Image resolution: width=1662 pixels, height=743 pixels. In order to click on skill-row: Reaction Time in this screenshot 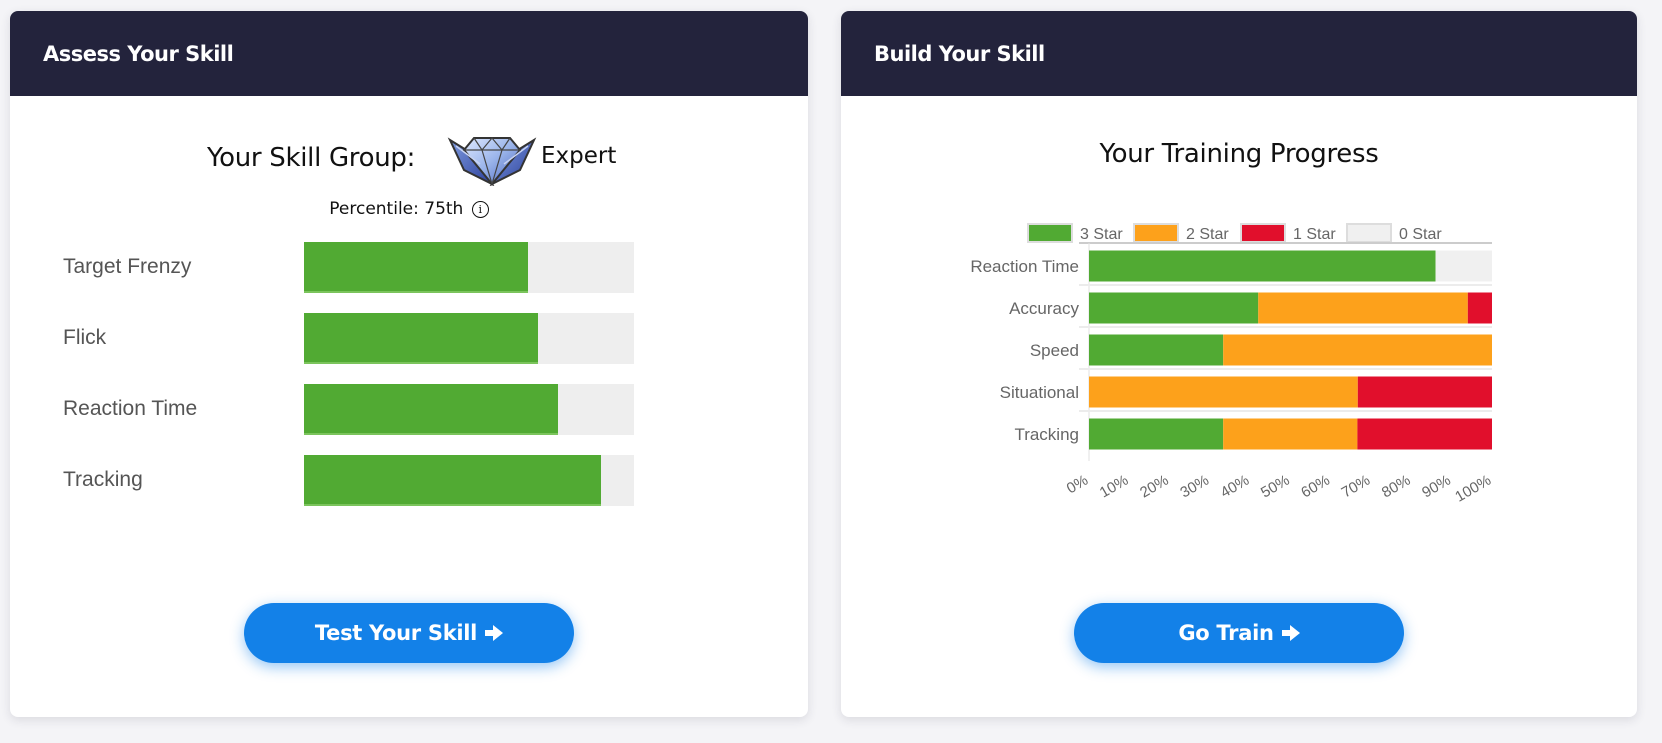, I will do `click(409, 409)`.